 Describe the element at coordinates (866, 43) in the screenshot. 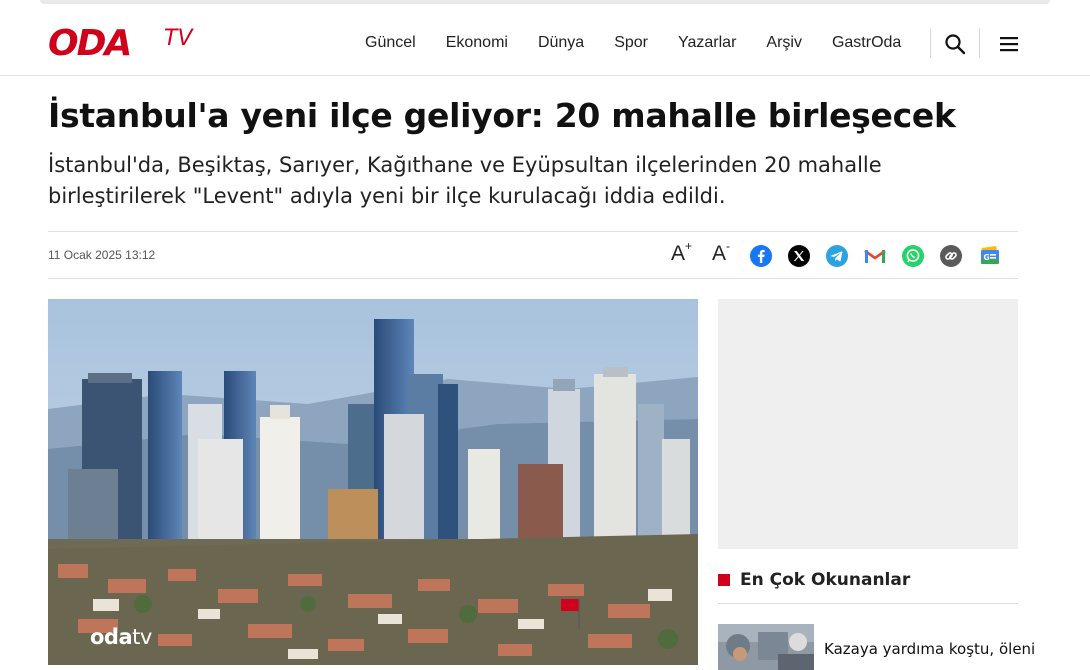

I see `nav-item-gastroda: GastrOda` at that location.